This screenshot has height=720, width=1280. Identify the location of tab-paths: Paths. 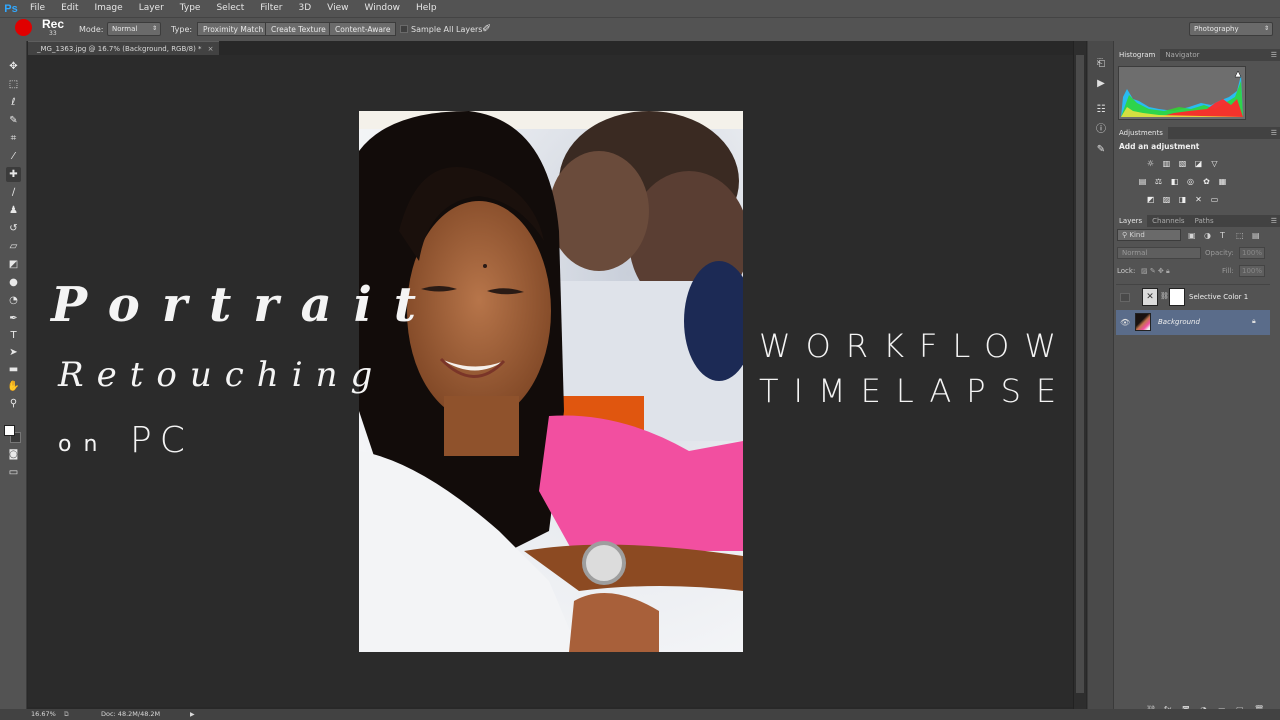
(1204, 221).